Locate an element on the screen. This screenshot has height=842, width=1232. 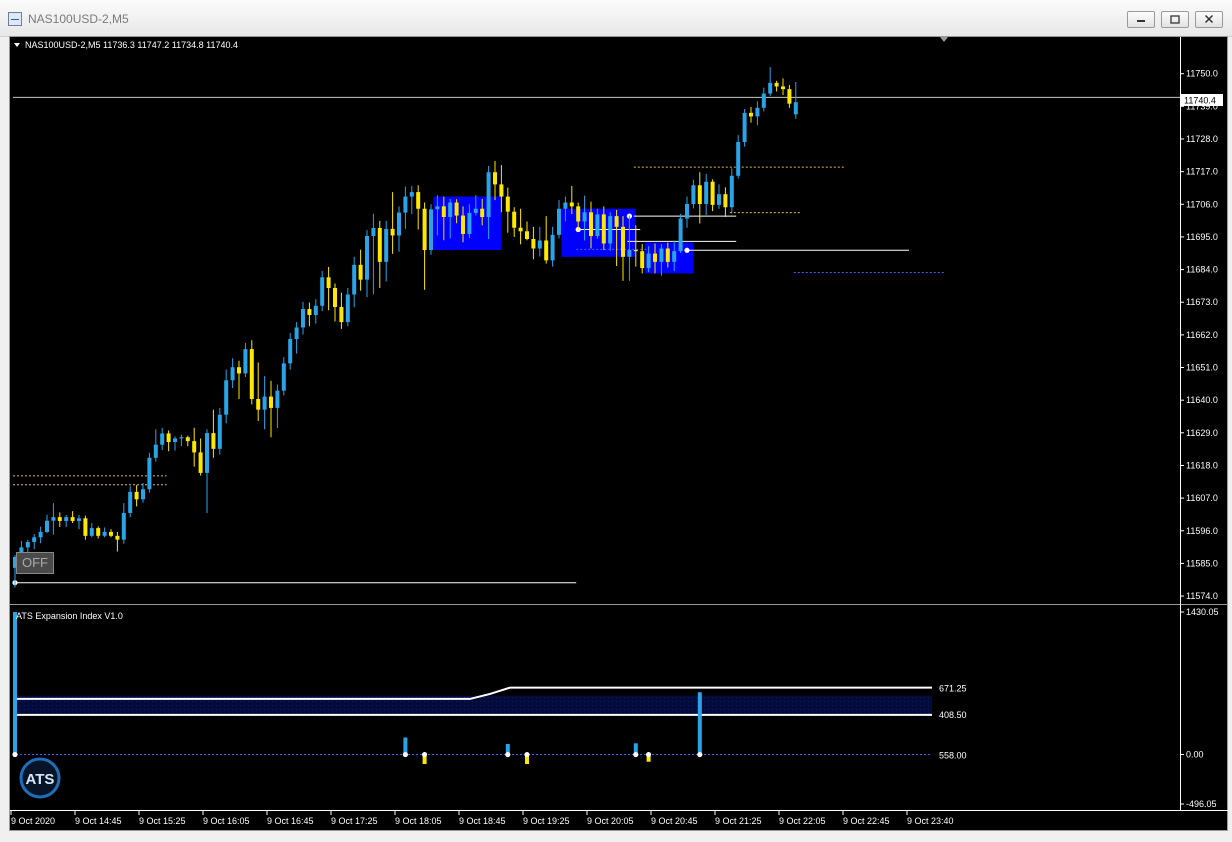
time-tick-label: 9 Oct 16:45 is located at coordinates (290, 821).